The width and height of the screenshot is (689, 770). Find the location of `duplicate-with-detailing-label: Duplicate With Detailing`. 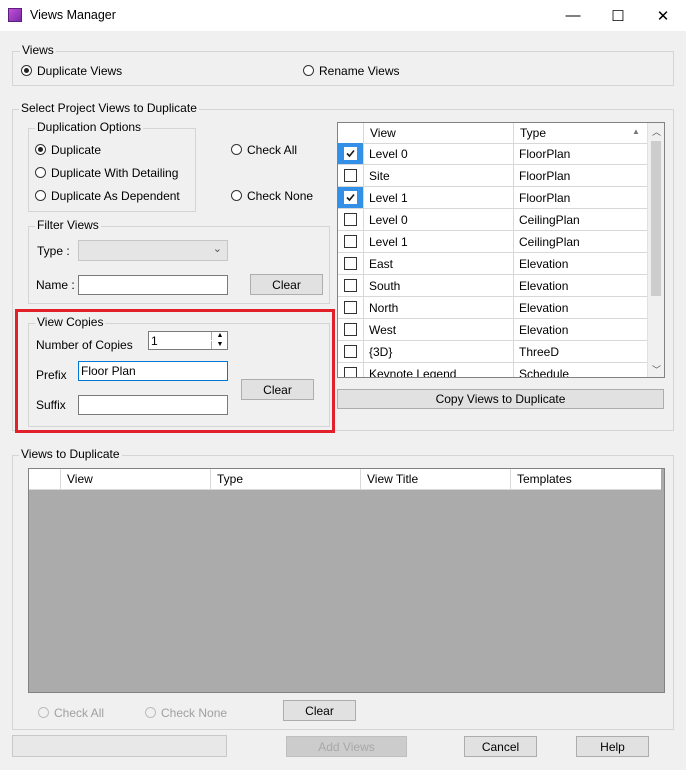

duplicate-with-detailing-label: Duplicate With Detailing is located at coordinates (114, 173).